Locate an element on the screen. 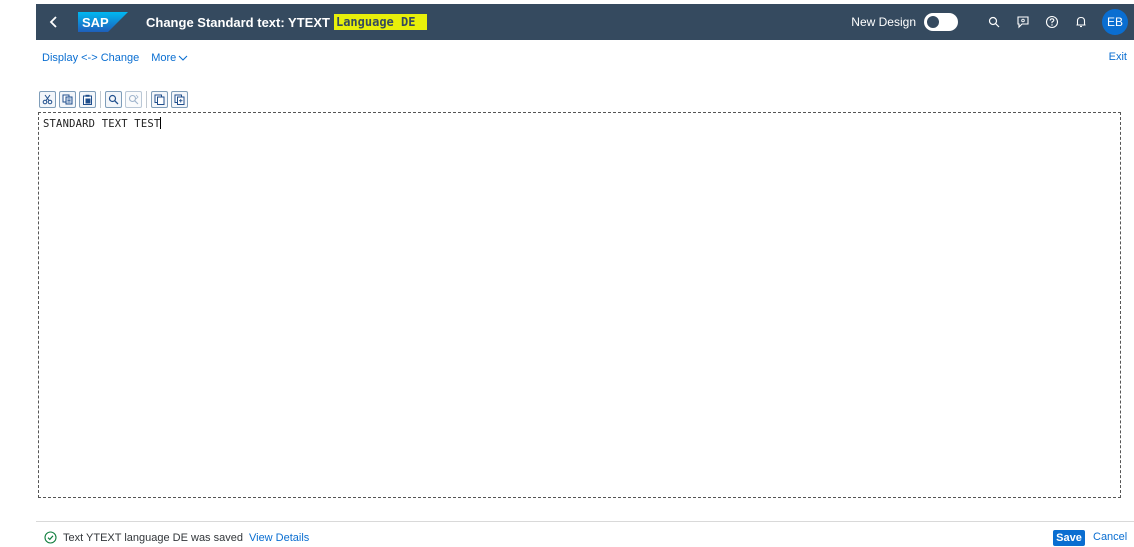 The height and width of the screenshot is (547, 1134). cut-icon is located at coordinates (47, 99).